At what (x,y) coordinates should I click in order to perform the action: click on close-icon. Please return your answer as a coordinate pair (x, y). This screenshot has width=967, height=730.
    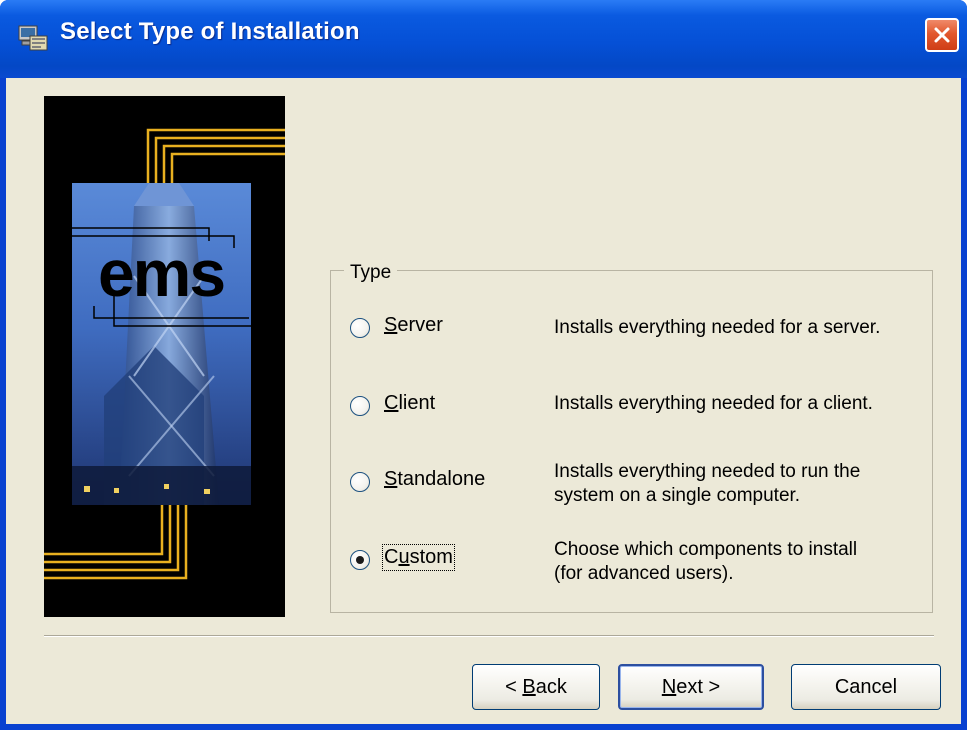
    Looking at the image, I should click on (942, 35).